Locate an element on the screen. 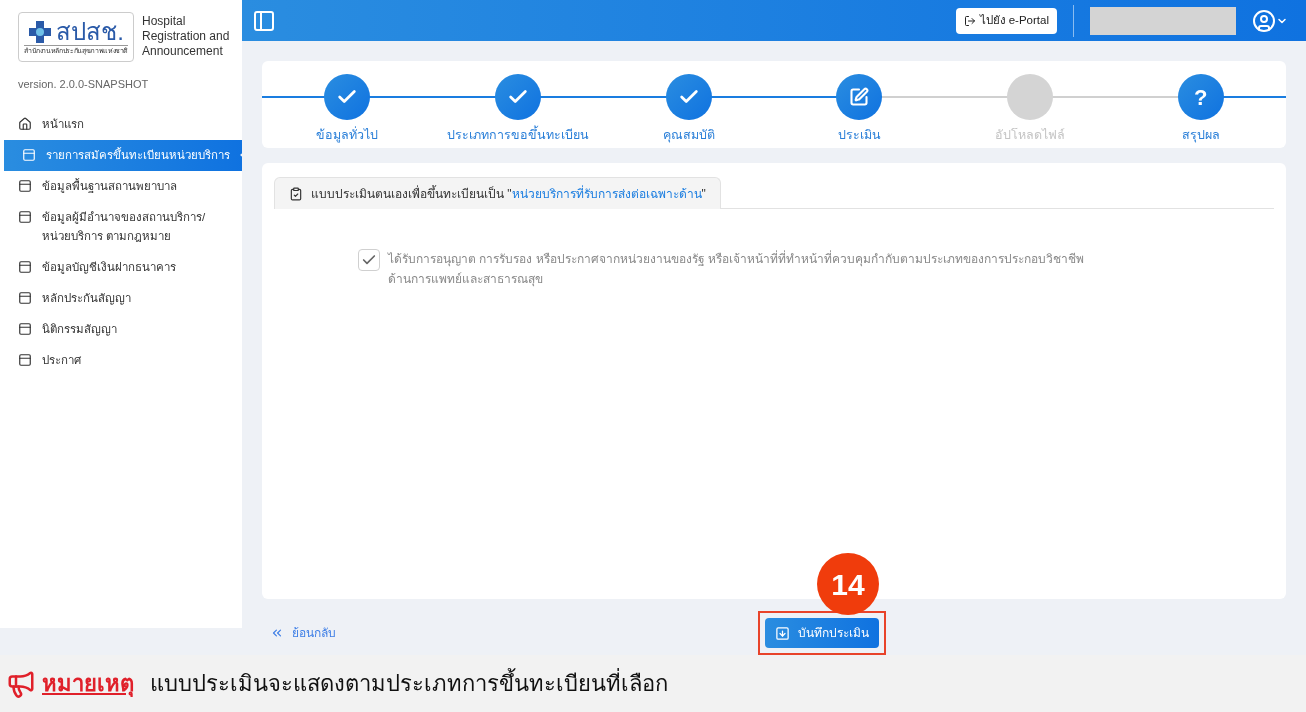 The width and height of the screenshot is (1306, 712). user-menu is located at coordinates (1270, 20).